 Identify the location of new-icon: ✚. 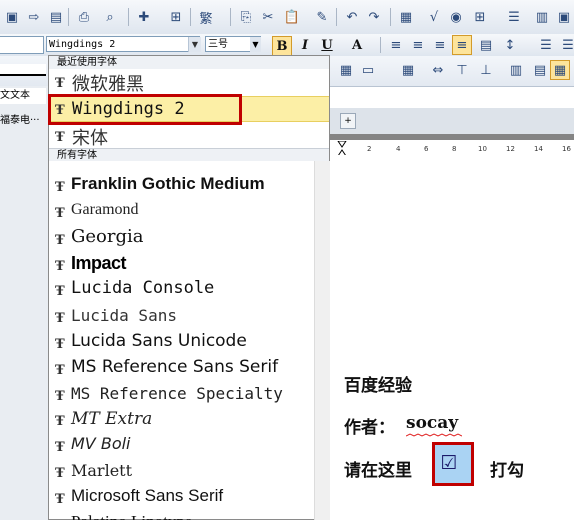
(144, 17).